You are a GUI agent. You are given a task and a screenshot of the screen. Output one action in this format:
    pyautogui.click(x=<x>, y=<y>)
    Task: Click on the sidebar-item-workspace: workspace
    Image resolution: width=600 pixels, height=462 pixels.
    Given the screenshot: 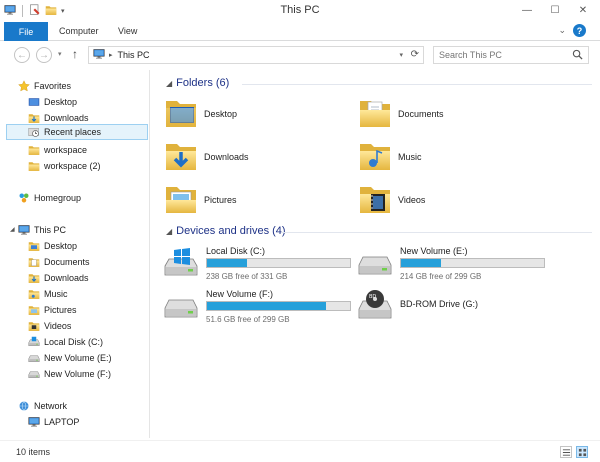 What is the action you would take?
    pyautogui.click(x=57, y=150)
    